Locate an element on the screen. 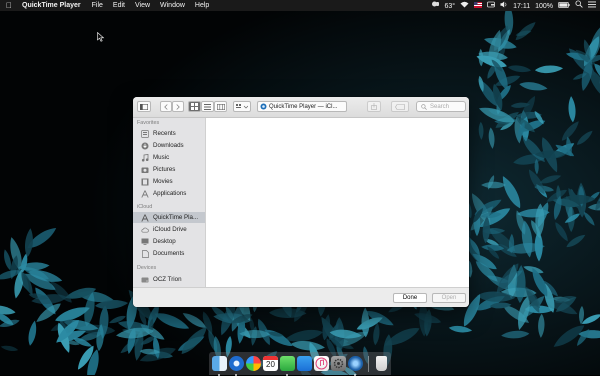 This screenshot has height=376, width=600. sidebar-item-downloads: Downloads is located at coordinates (169, 145).